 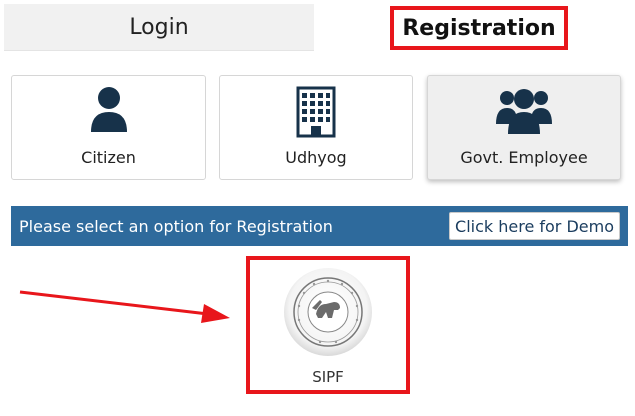 I want to click on option-sipf-label: SIPF, so click(x=328, y=377).